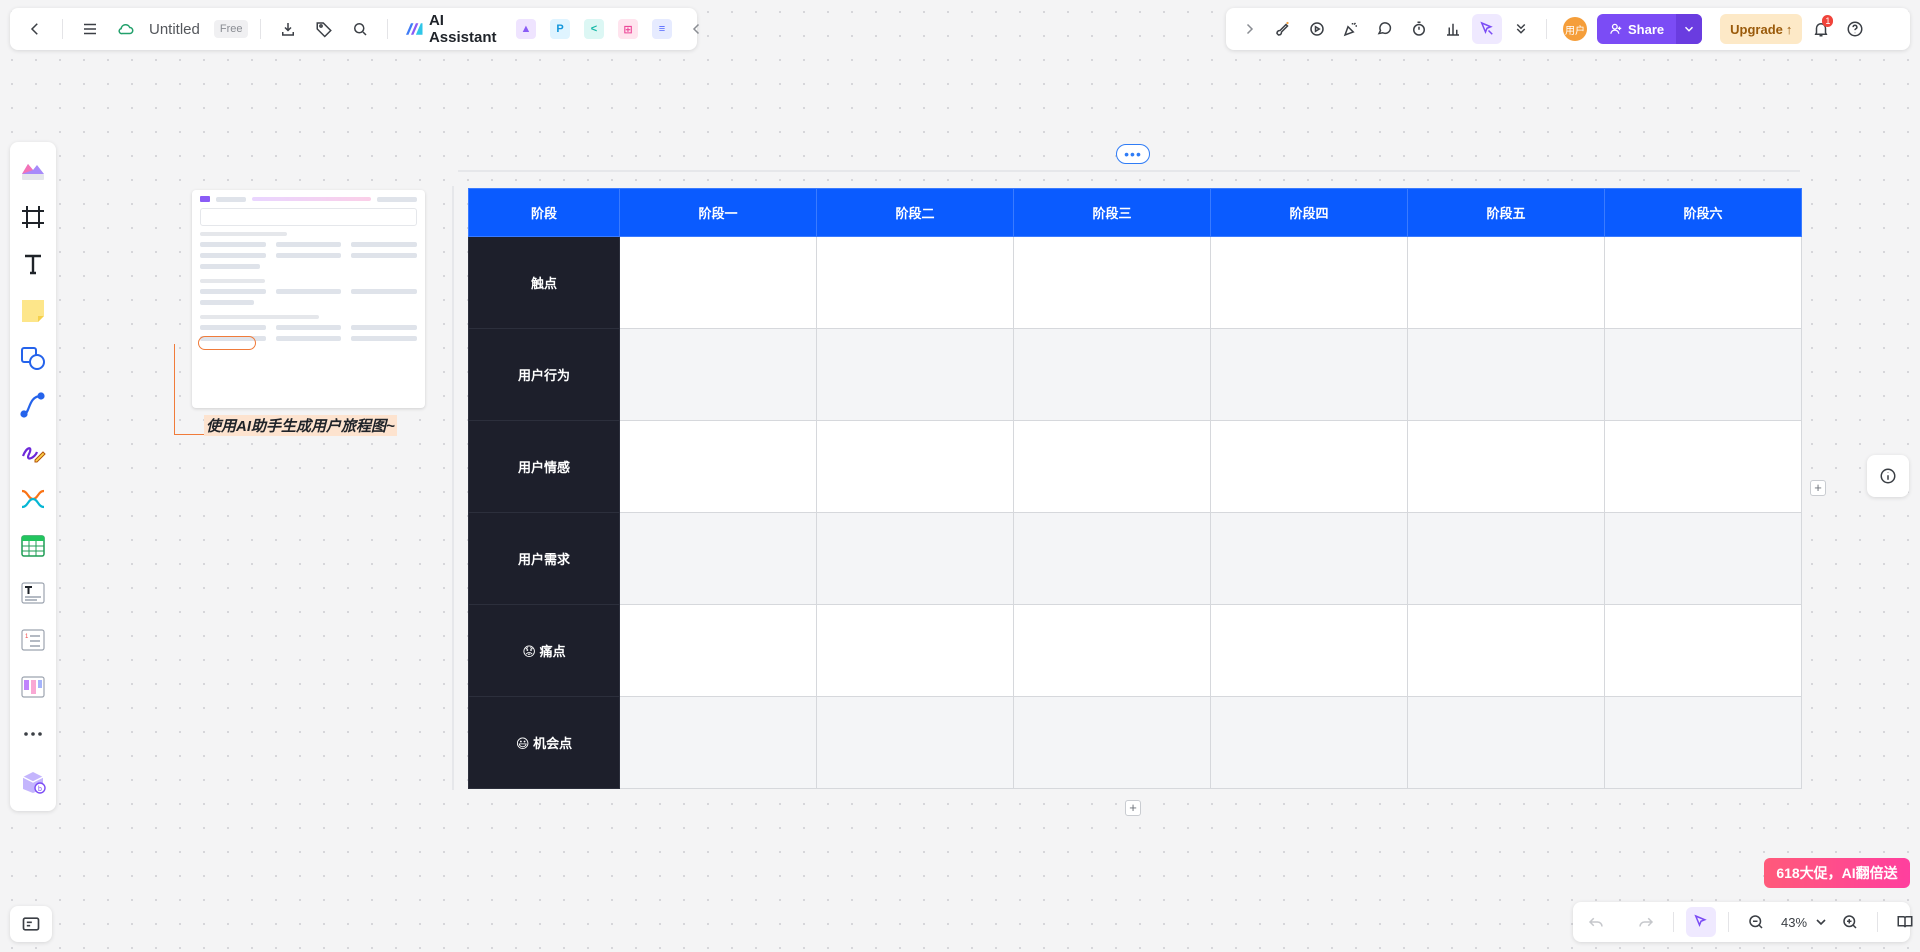  Describe the element at coordinates (1905, 922) in the screenshot. I see `guide-book-icon` at that location.